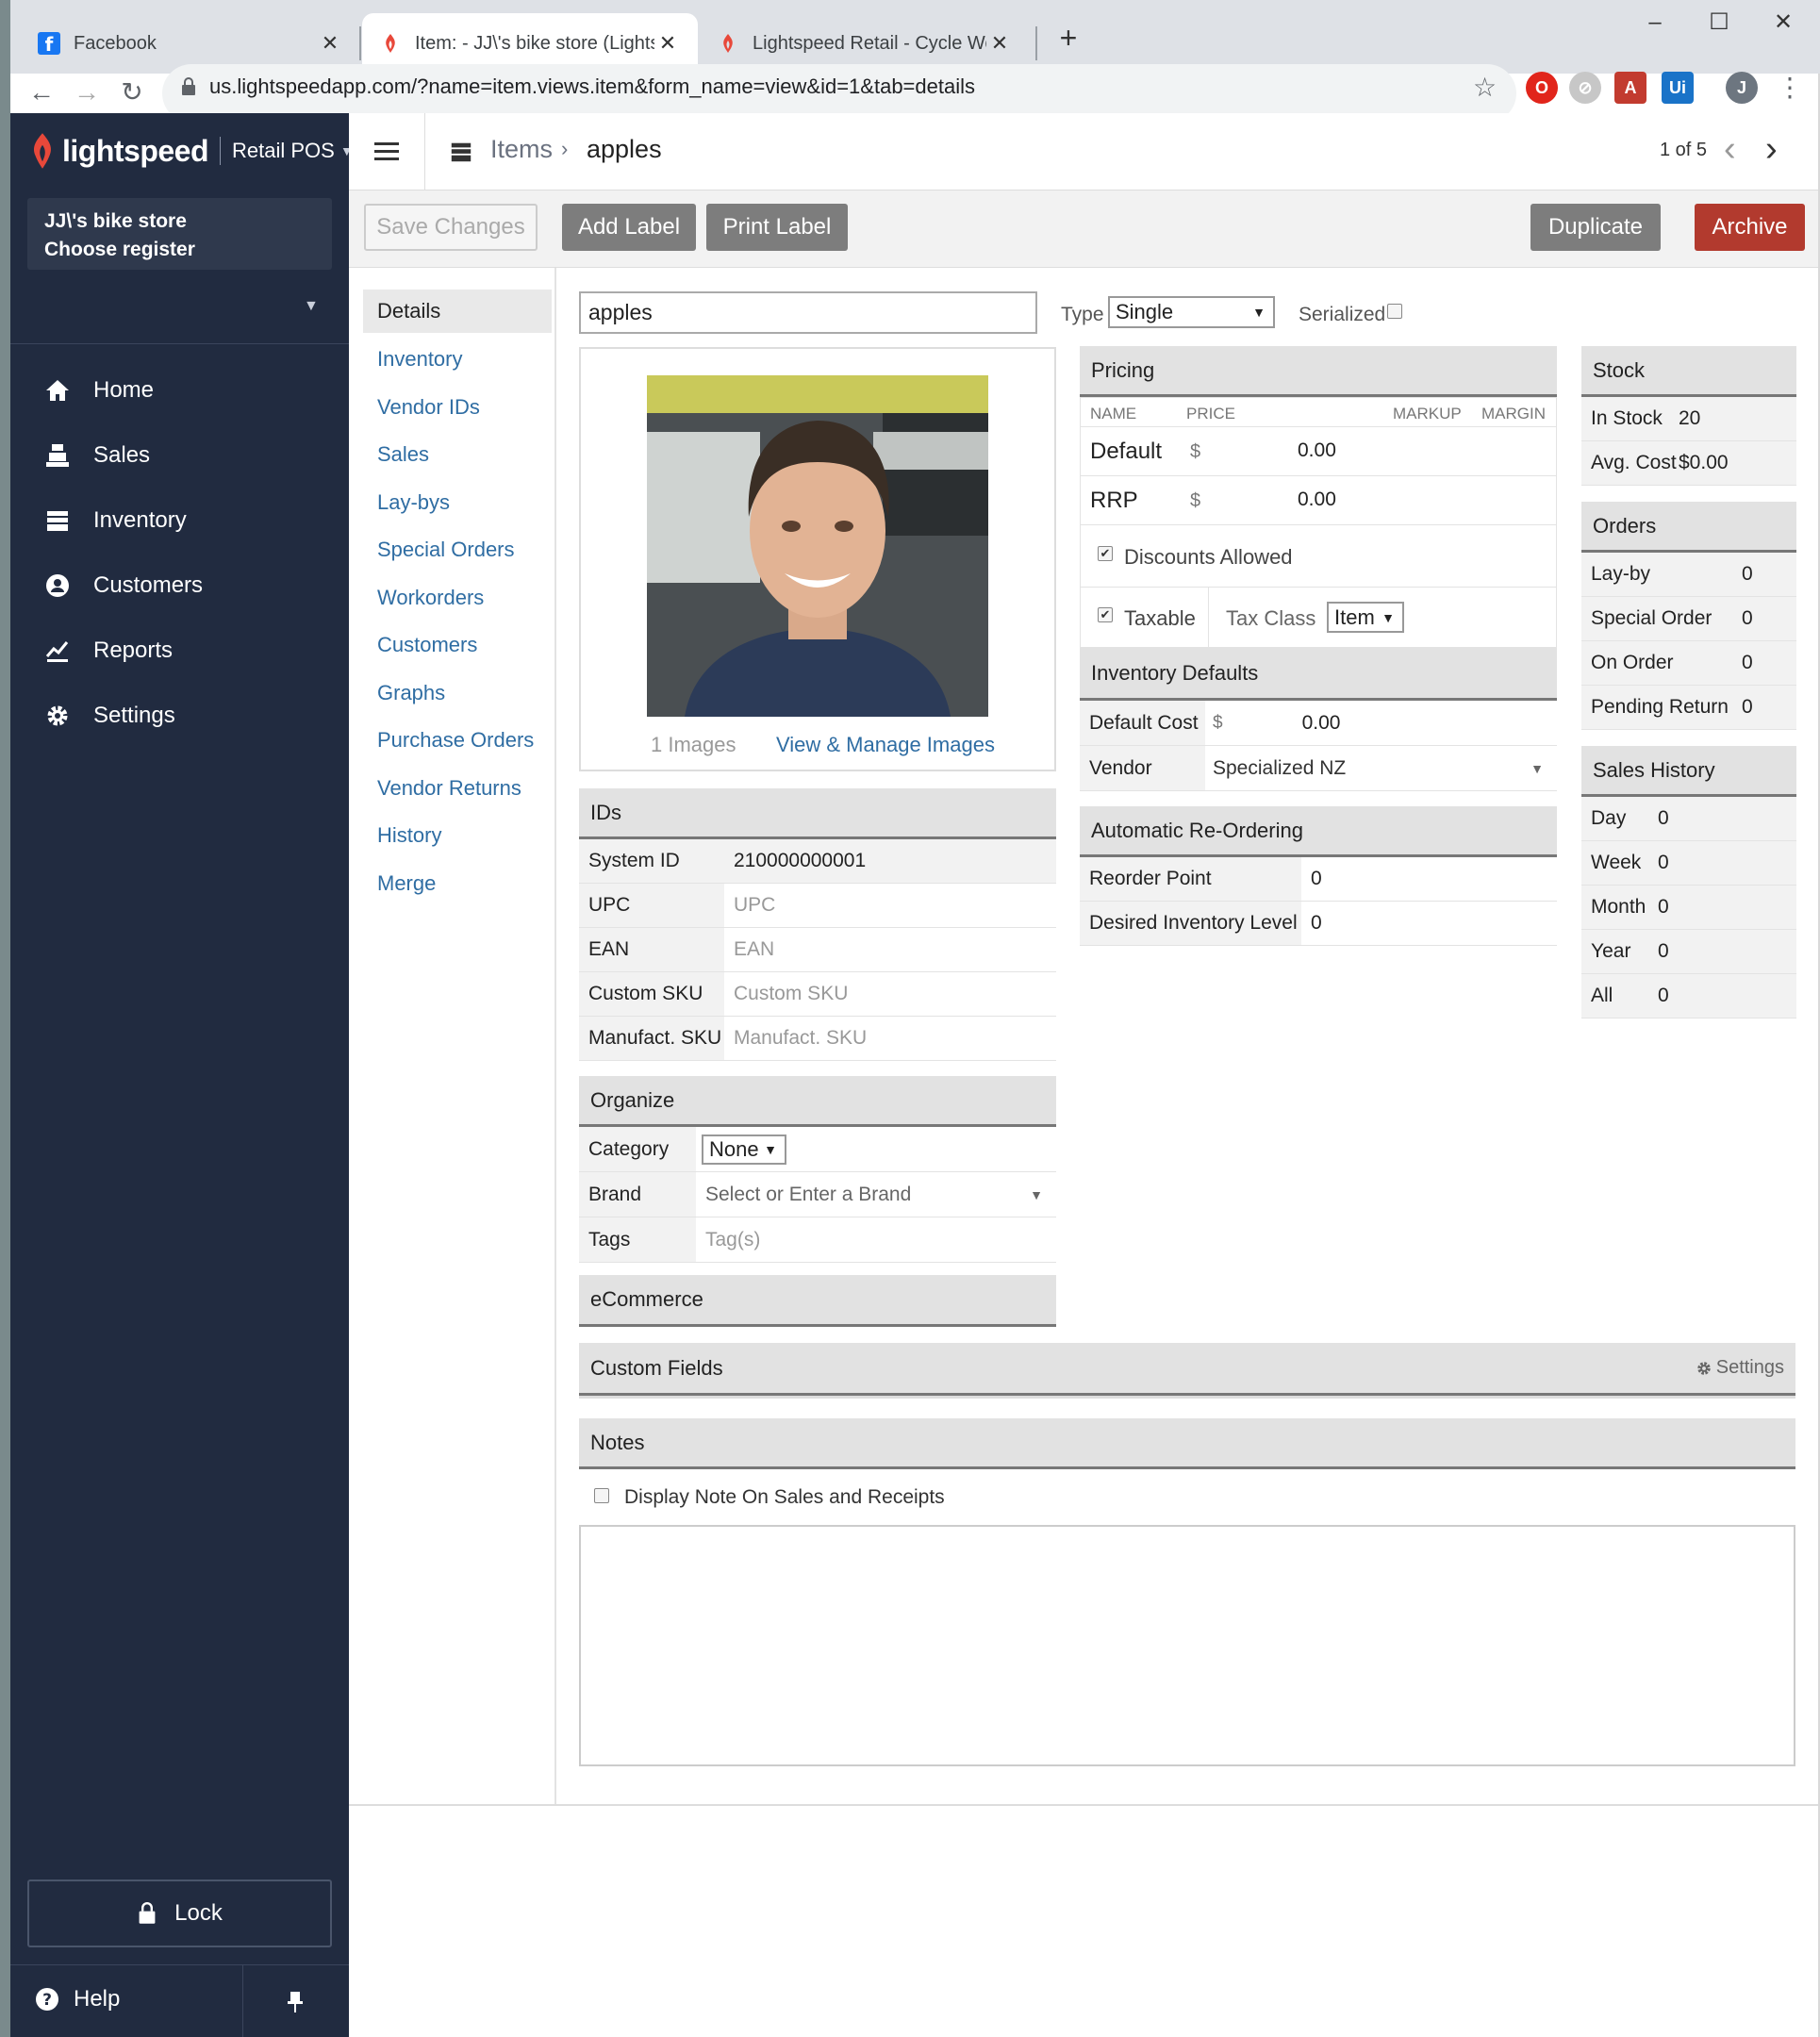 This screenshot has height=2037, width=1820. Describe the element at coordinates (1630, 88) in the screenshot. I see `pdf-extension-icon: A` at that location.